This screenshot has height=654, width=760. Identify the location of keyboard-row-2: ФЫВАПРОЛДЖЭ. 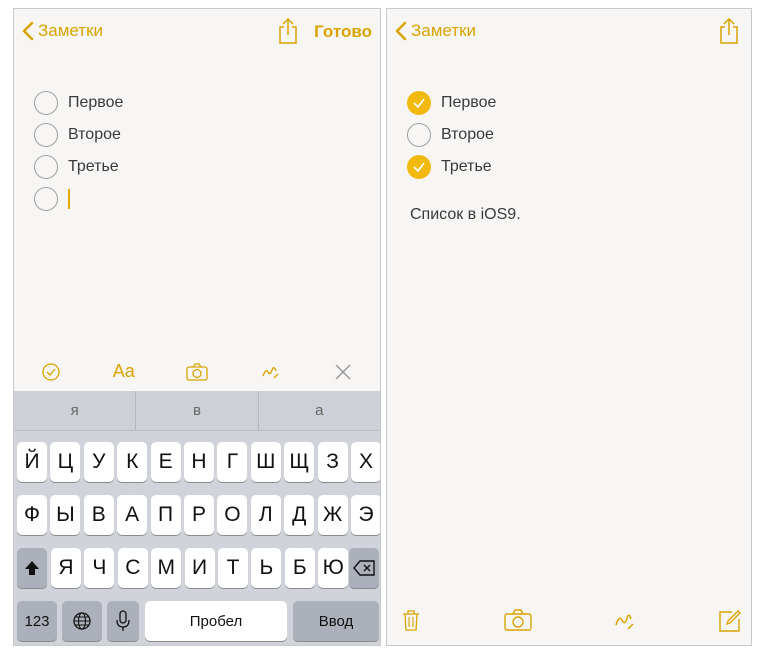
(197, 515).